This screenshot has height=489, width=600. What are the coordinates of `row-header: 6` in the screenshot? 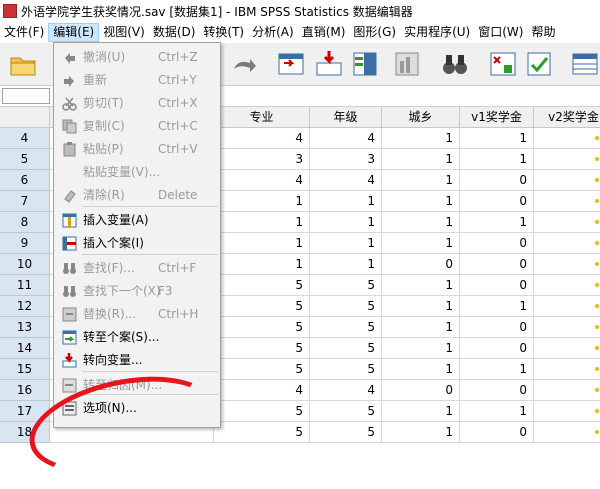 It's located at (25, 180).